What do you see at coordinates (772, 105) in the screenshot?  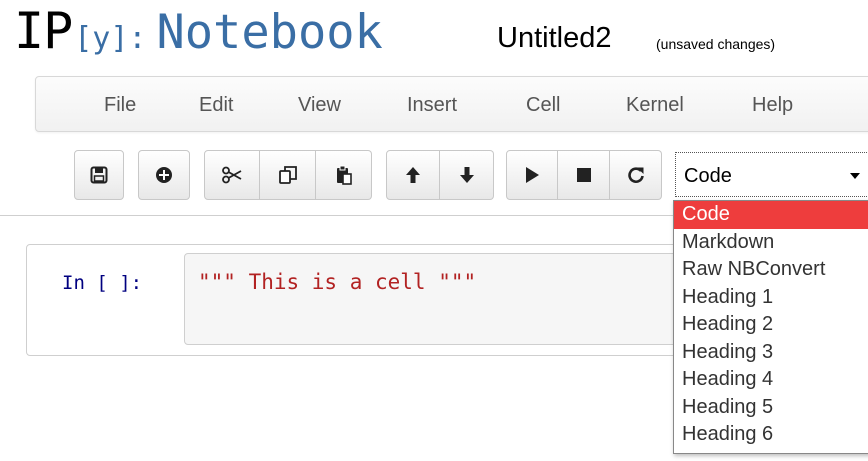 I see `menu-help: Help` at bounding box center [772, 105].